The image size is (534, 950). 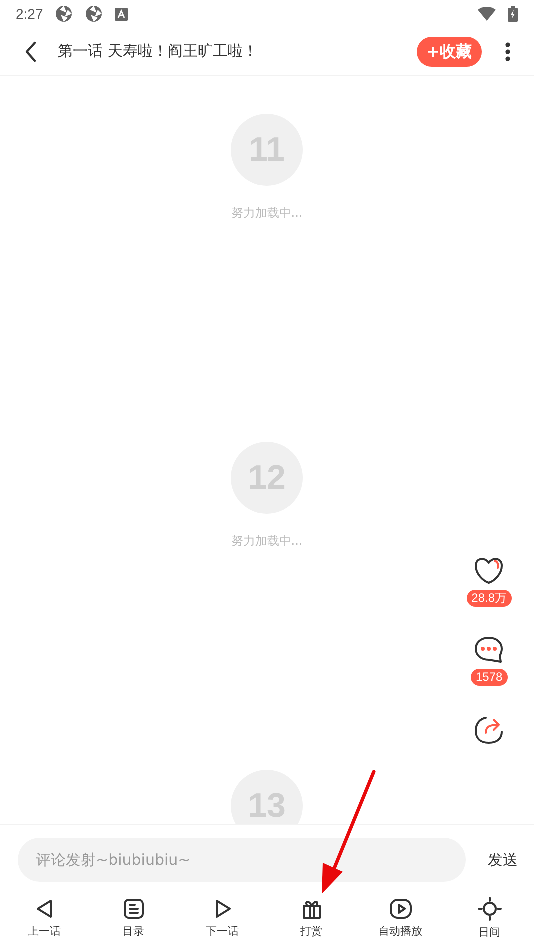 What do you see at coordinates (133, 909) in the screenshot?
I see `list-icon` at bounding box center [133, 909].